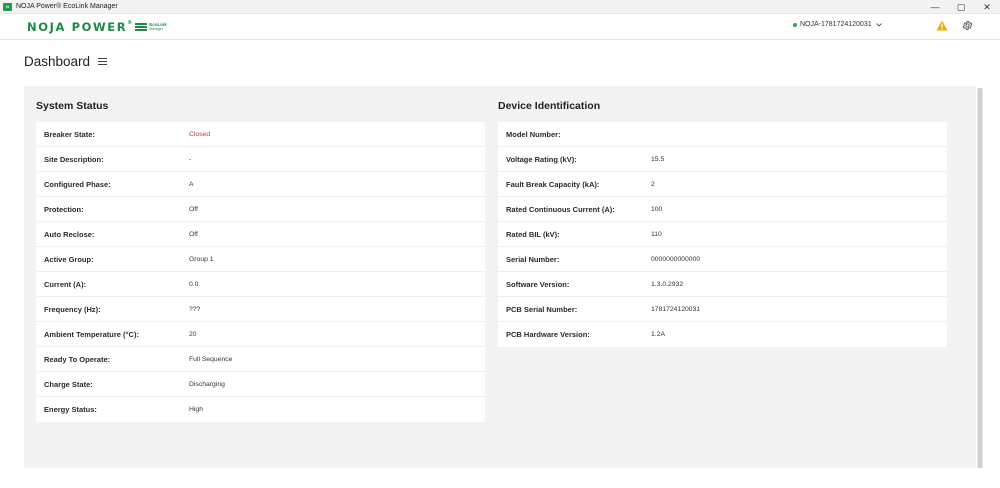  Describe the element at coordinates (987, 7) in the screenshot. I see `close-button: ✕` at that location.